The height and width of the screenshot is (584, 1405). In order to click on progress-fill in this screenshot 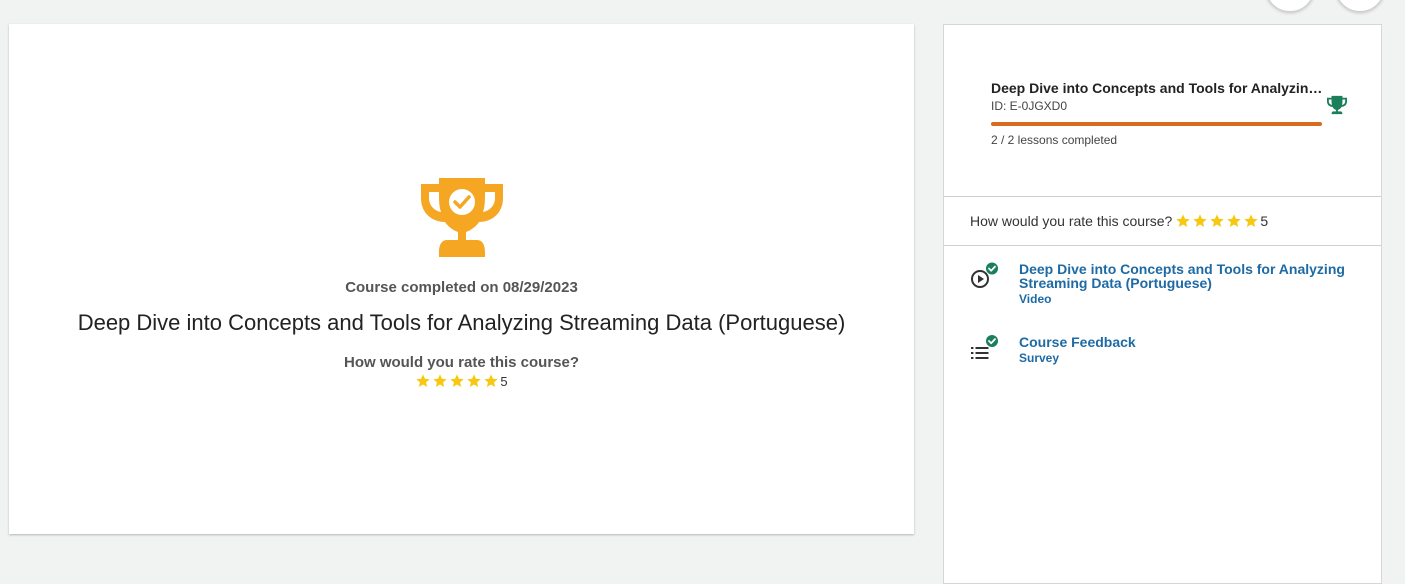, I will do `click(1156, 124)`.